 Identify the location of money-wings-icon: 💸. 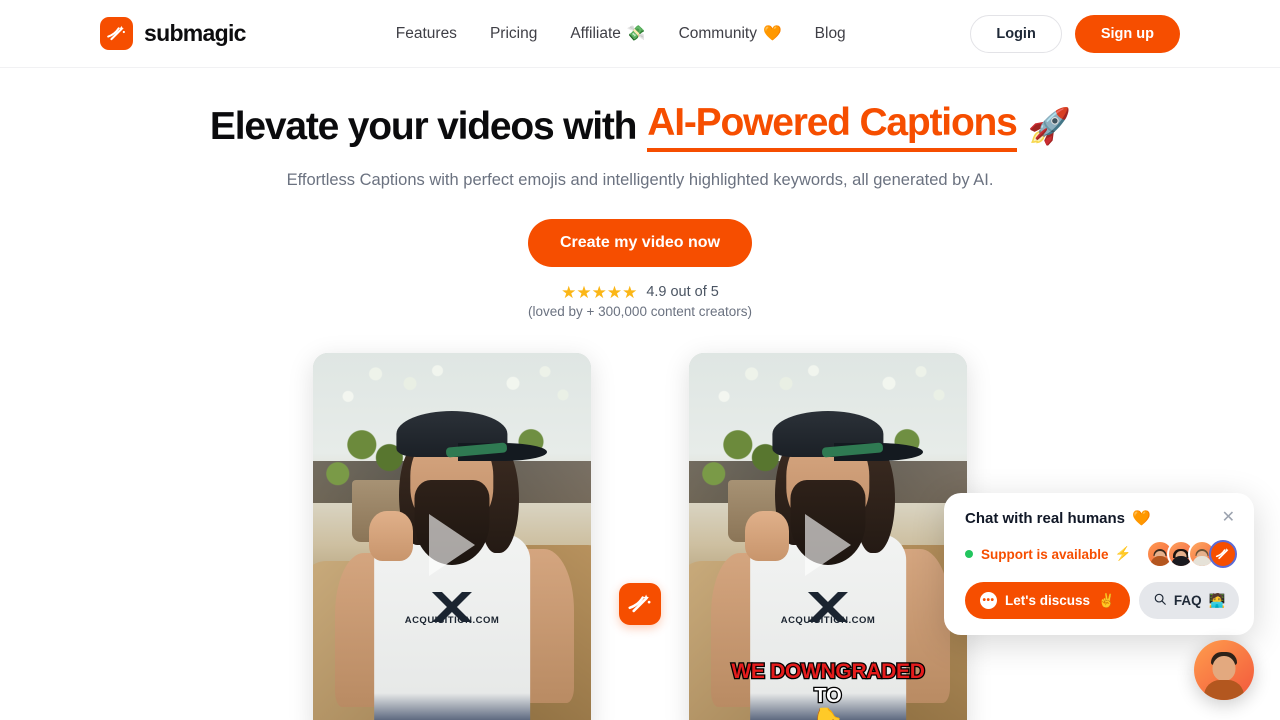
(636, 33).